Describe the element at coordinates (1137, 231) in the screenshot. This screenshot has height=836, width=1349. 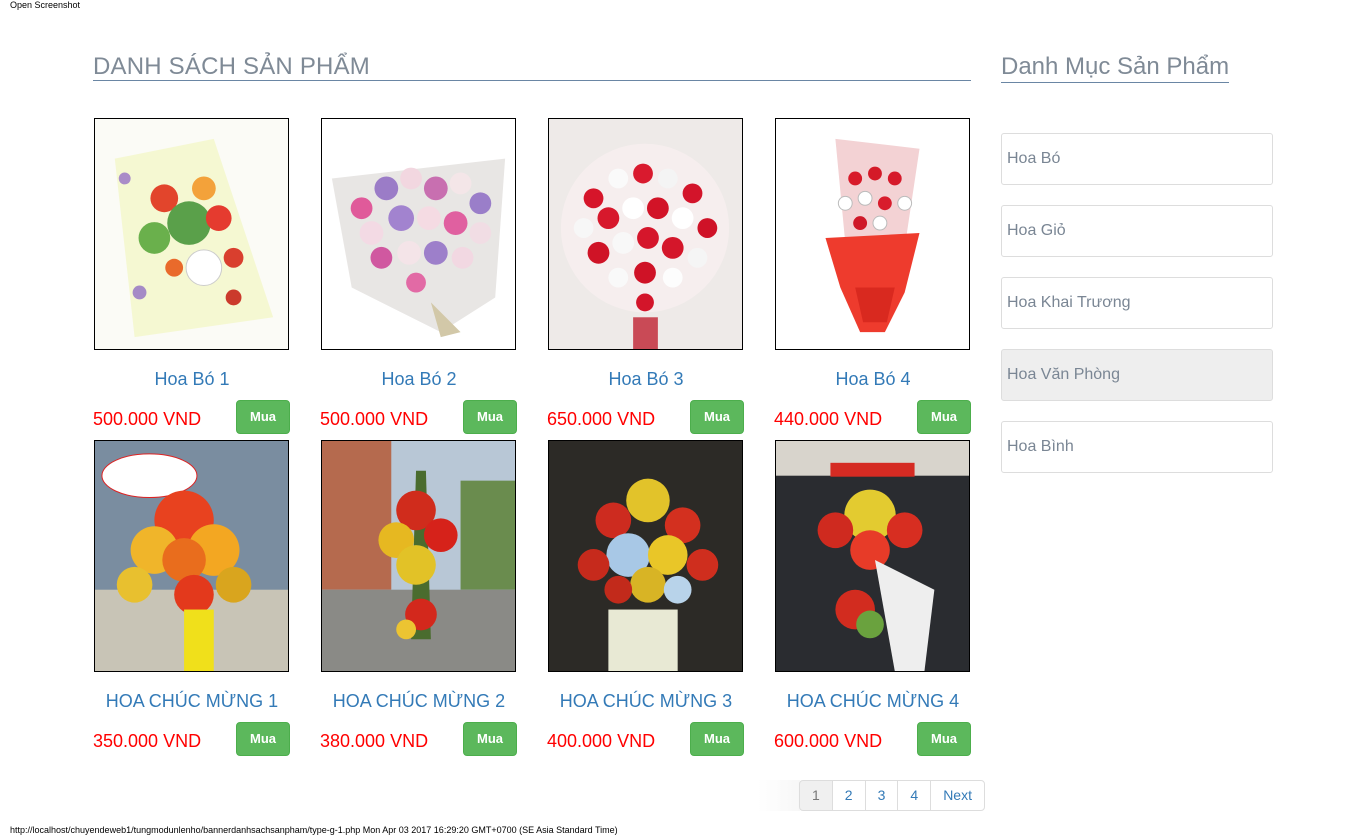
I see `category-item-hoa-gio: Hoa Giỏ` at that location.